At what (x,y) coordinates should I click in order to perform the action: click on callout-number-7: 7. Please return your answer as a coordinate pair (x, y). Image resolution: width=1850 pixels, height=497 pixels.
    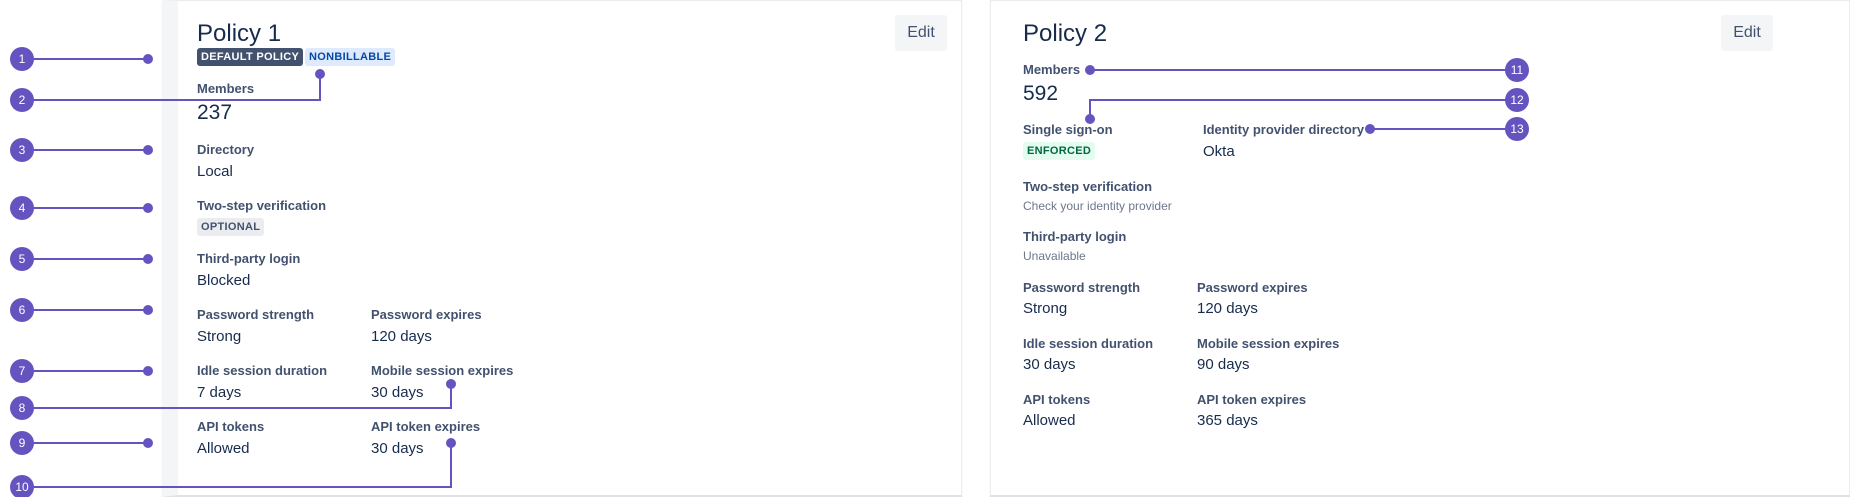
    Looking at the image, I should click on (22, 371).